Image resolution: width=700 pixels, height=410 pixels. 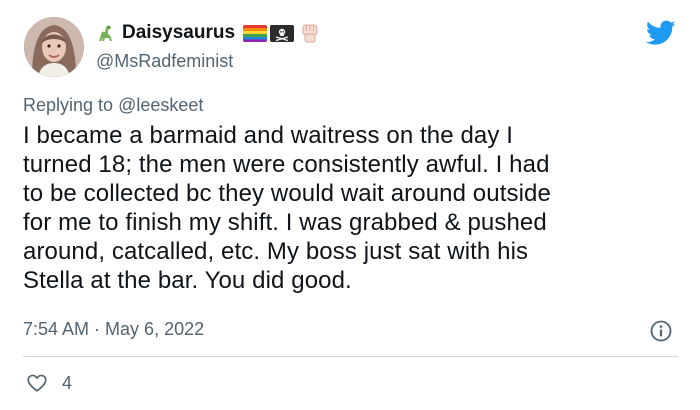 I want to click on tweet-timestamp: 7:54 AM · May 6, 2022, so click(x=113, y=329).